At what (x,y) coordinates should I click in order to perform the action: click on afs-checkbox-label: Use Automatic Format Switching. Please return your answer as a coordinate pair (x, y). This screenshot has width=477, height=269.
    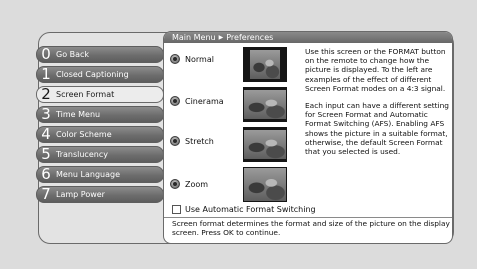
    Looking at the image, I should click on (250, 209).